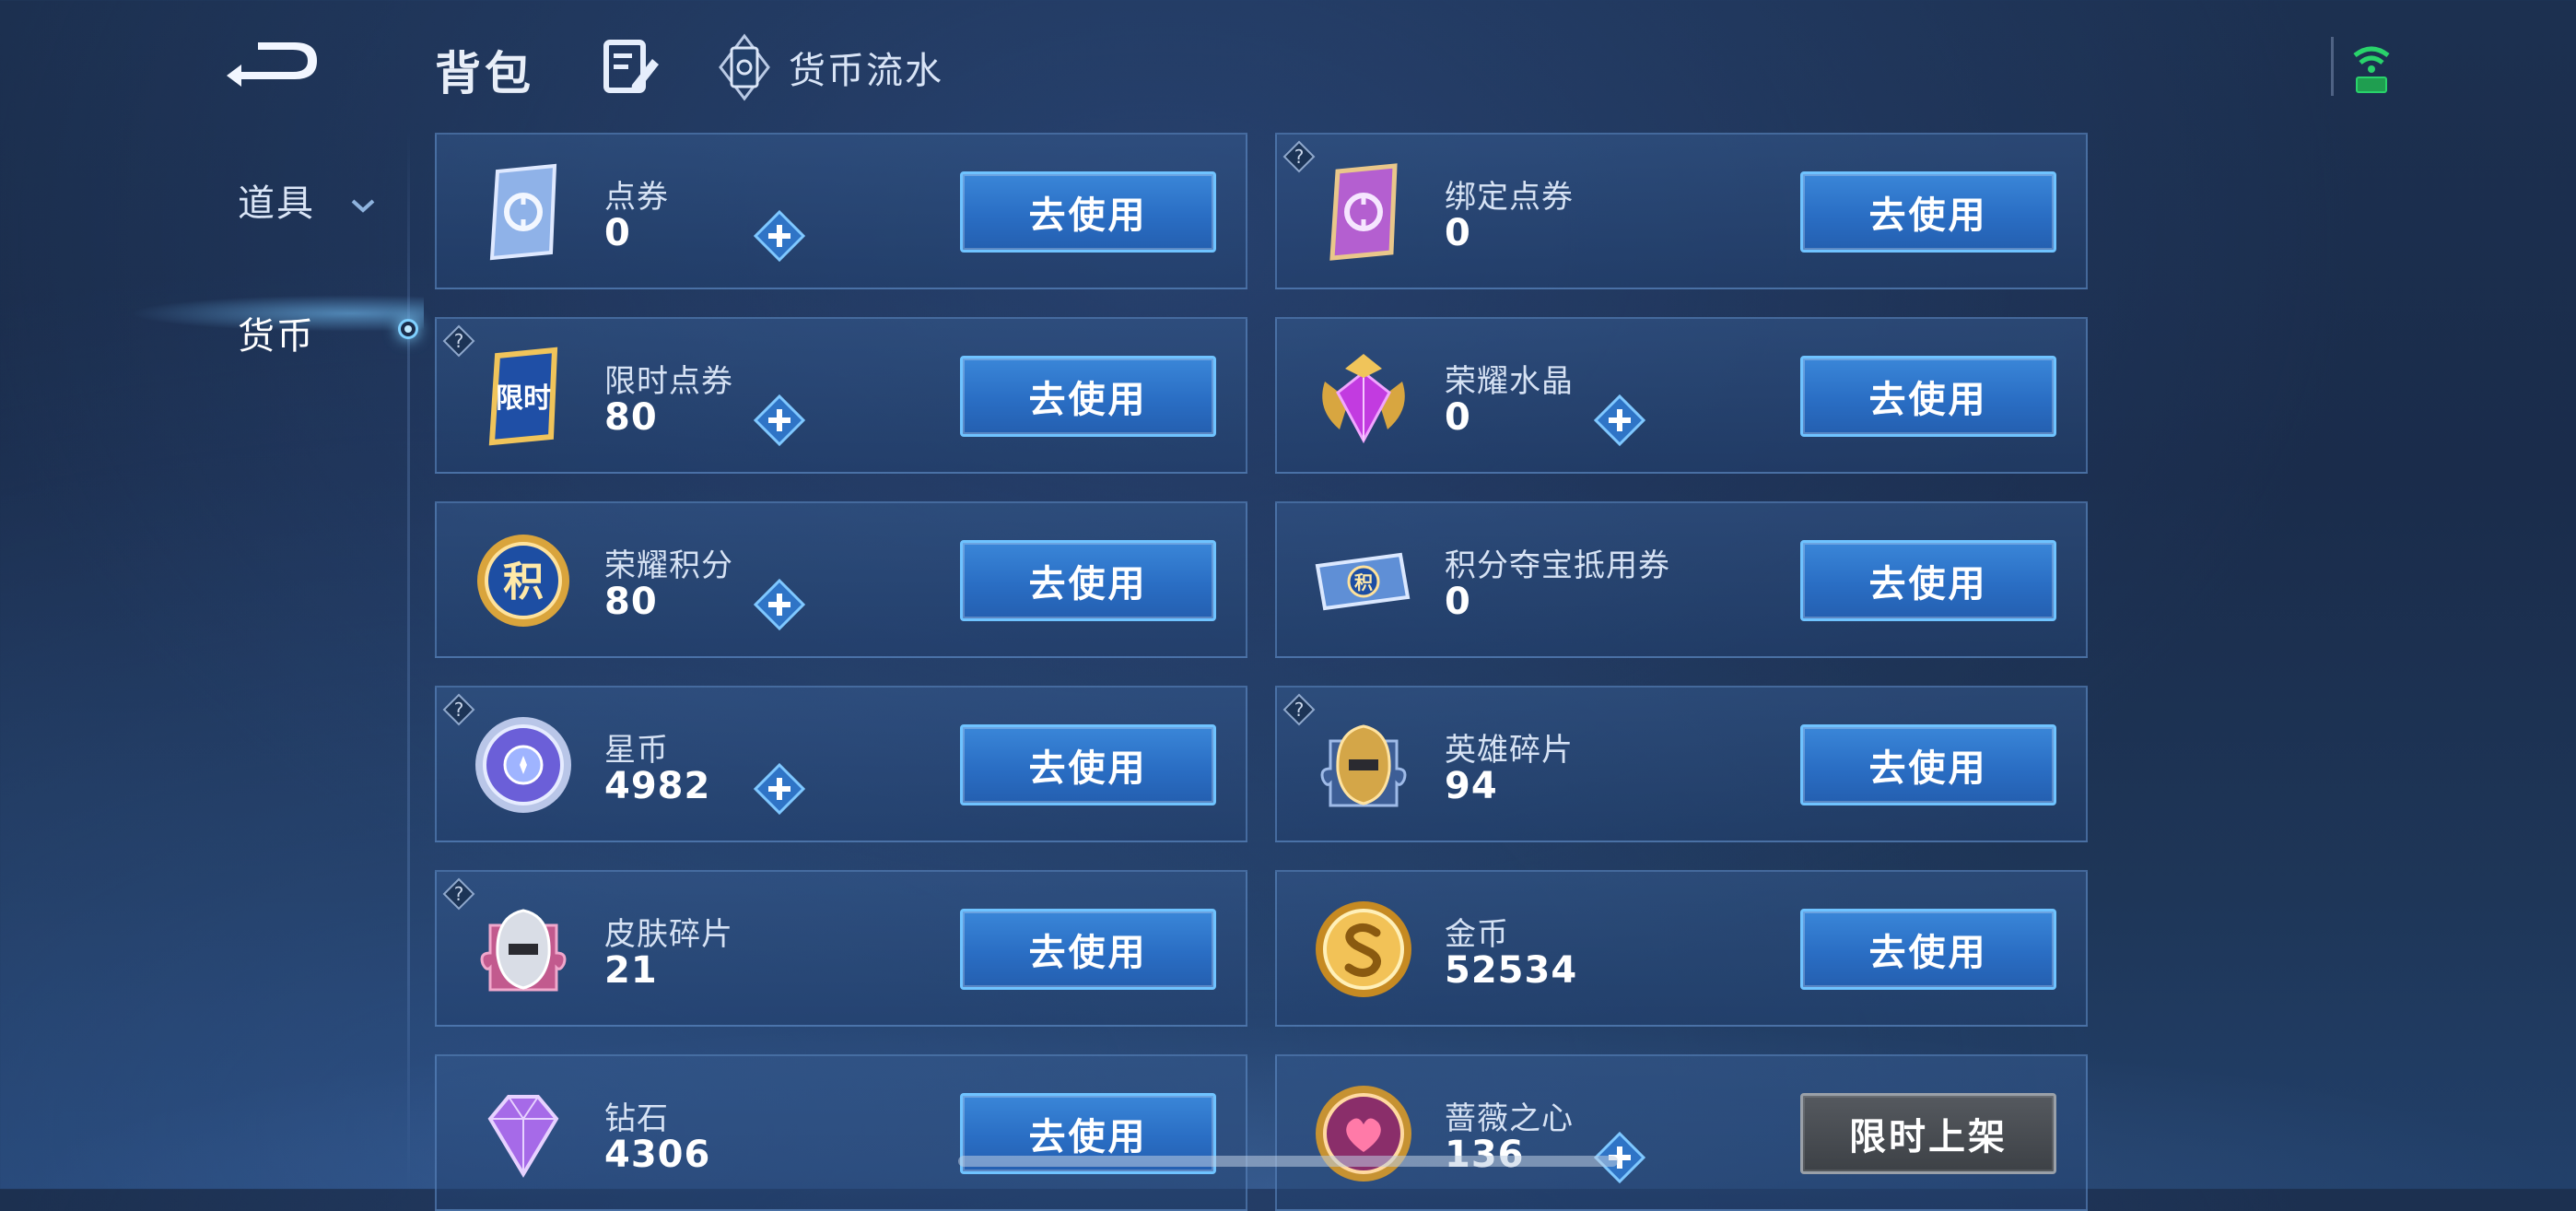  What do you see at coordinates (841, 579) in the screenshot?
I see `currency-card-glory-points: 积 荣耀积分 80 去使用` at bounding box center [841, 579].